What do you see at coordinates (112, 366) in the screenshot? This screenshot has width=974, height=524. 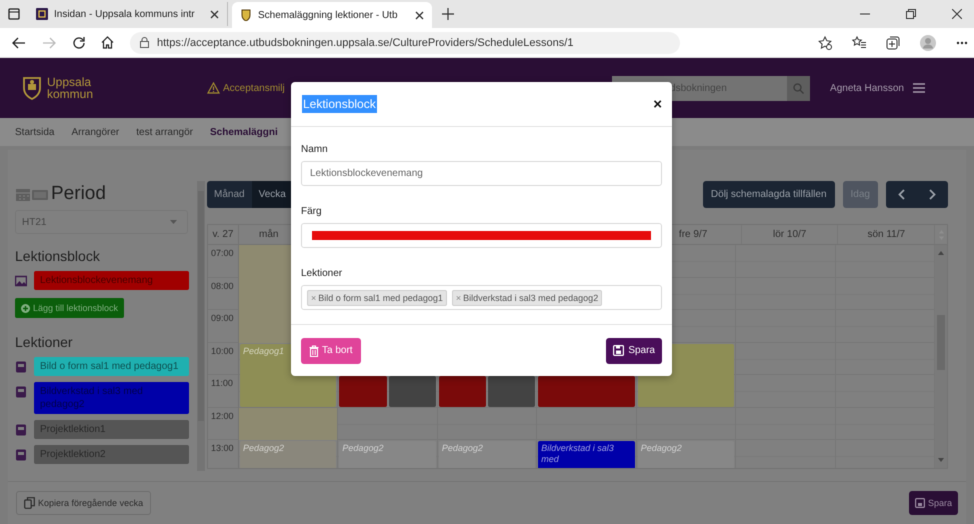 I see `lesson-item: Bild o form sal1 med pedagog1` at bounding box center [112, 366].